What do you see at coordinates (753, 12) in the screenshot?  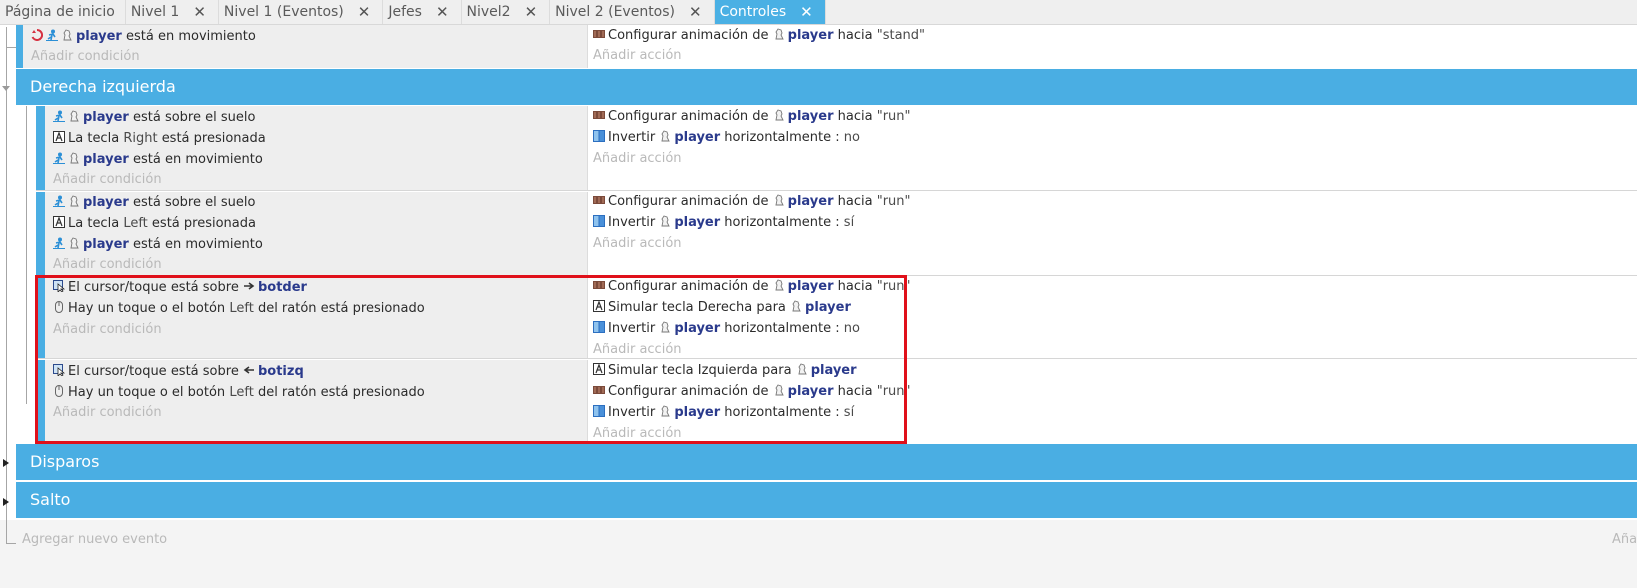 I see `tab-label: Controles` at bounding box center [753, 12].